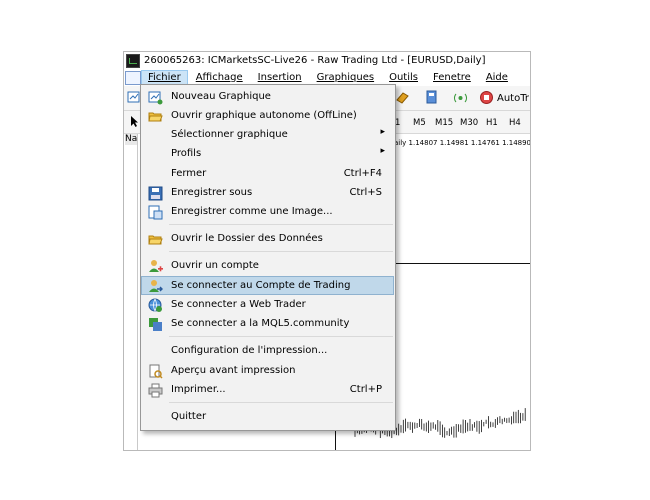 The width and height of the screenshot is (650, 500). Describe the element at coordinates (431, 97) in the screenshot. I see `market-watch-toolbar-icon` at that location.